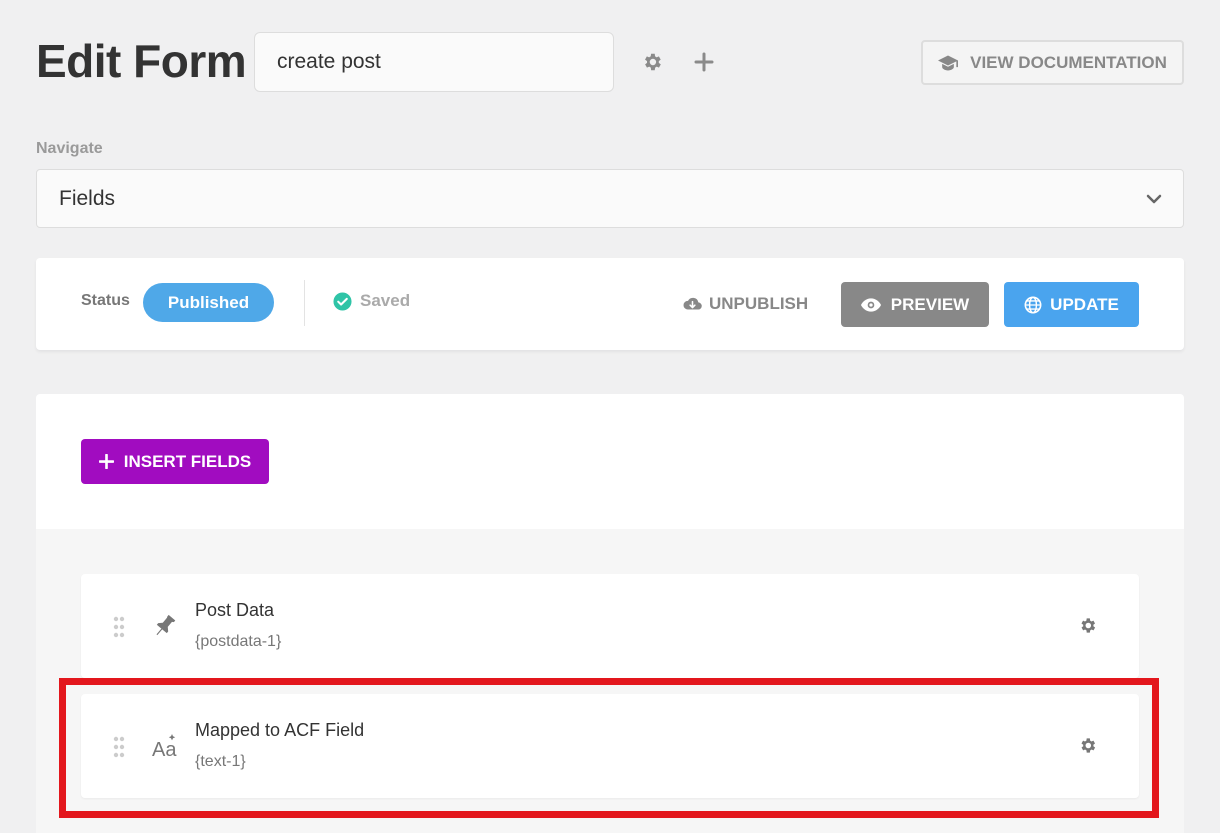 This screenshot has width=1220, height=833. What do you see at coordinates (235, 610) in the screenshot?
I see `field-name: Post Data` at bounding box center [235, 610].